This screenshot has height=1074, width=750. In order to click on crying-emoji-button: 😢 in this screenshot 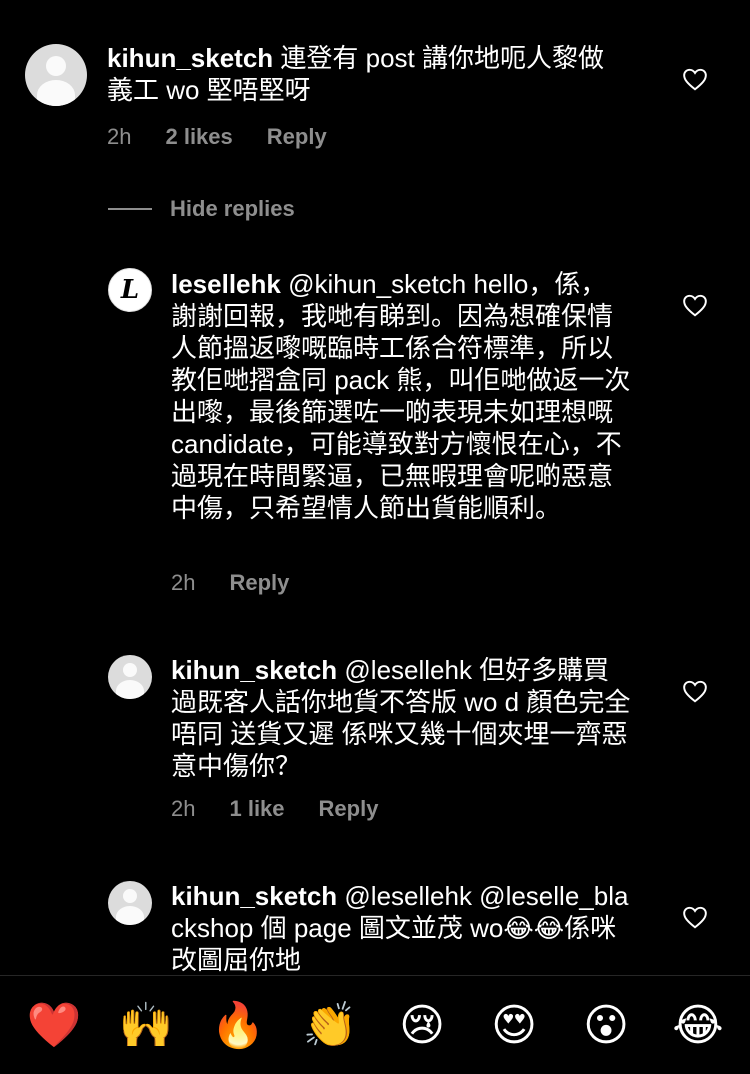, I will do `click(422, 1026)`.